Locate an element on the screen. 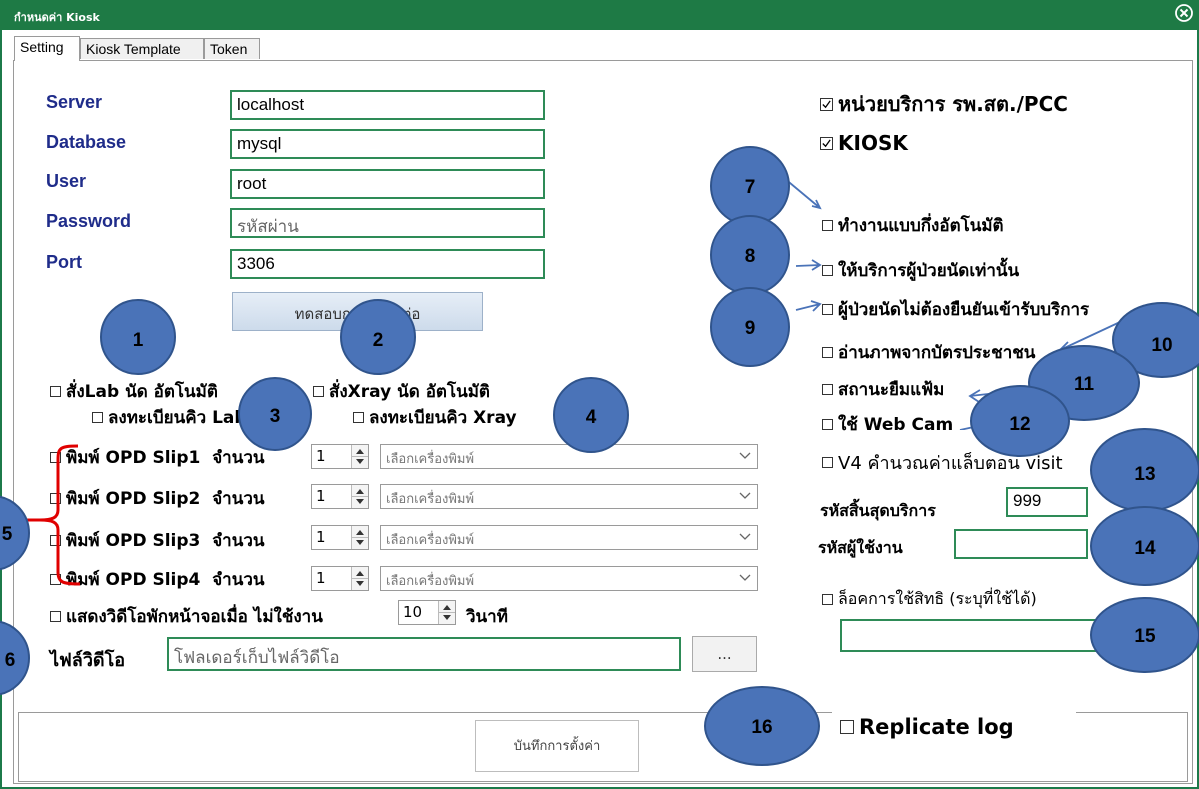 The height and width of the screenshot is (789, 1199). lock-rights-option: ล็อคการใช้สิทธิ (ระบุที่ใช้ได้) is located at coordinates (929, 599).